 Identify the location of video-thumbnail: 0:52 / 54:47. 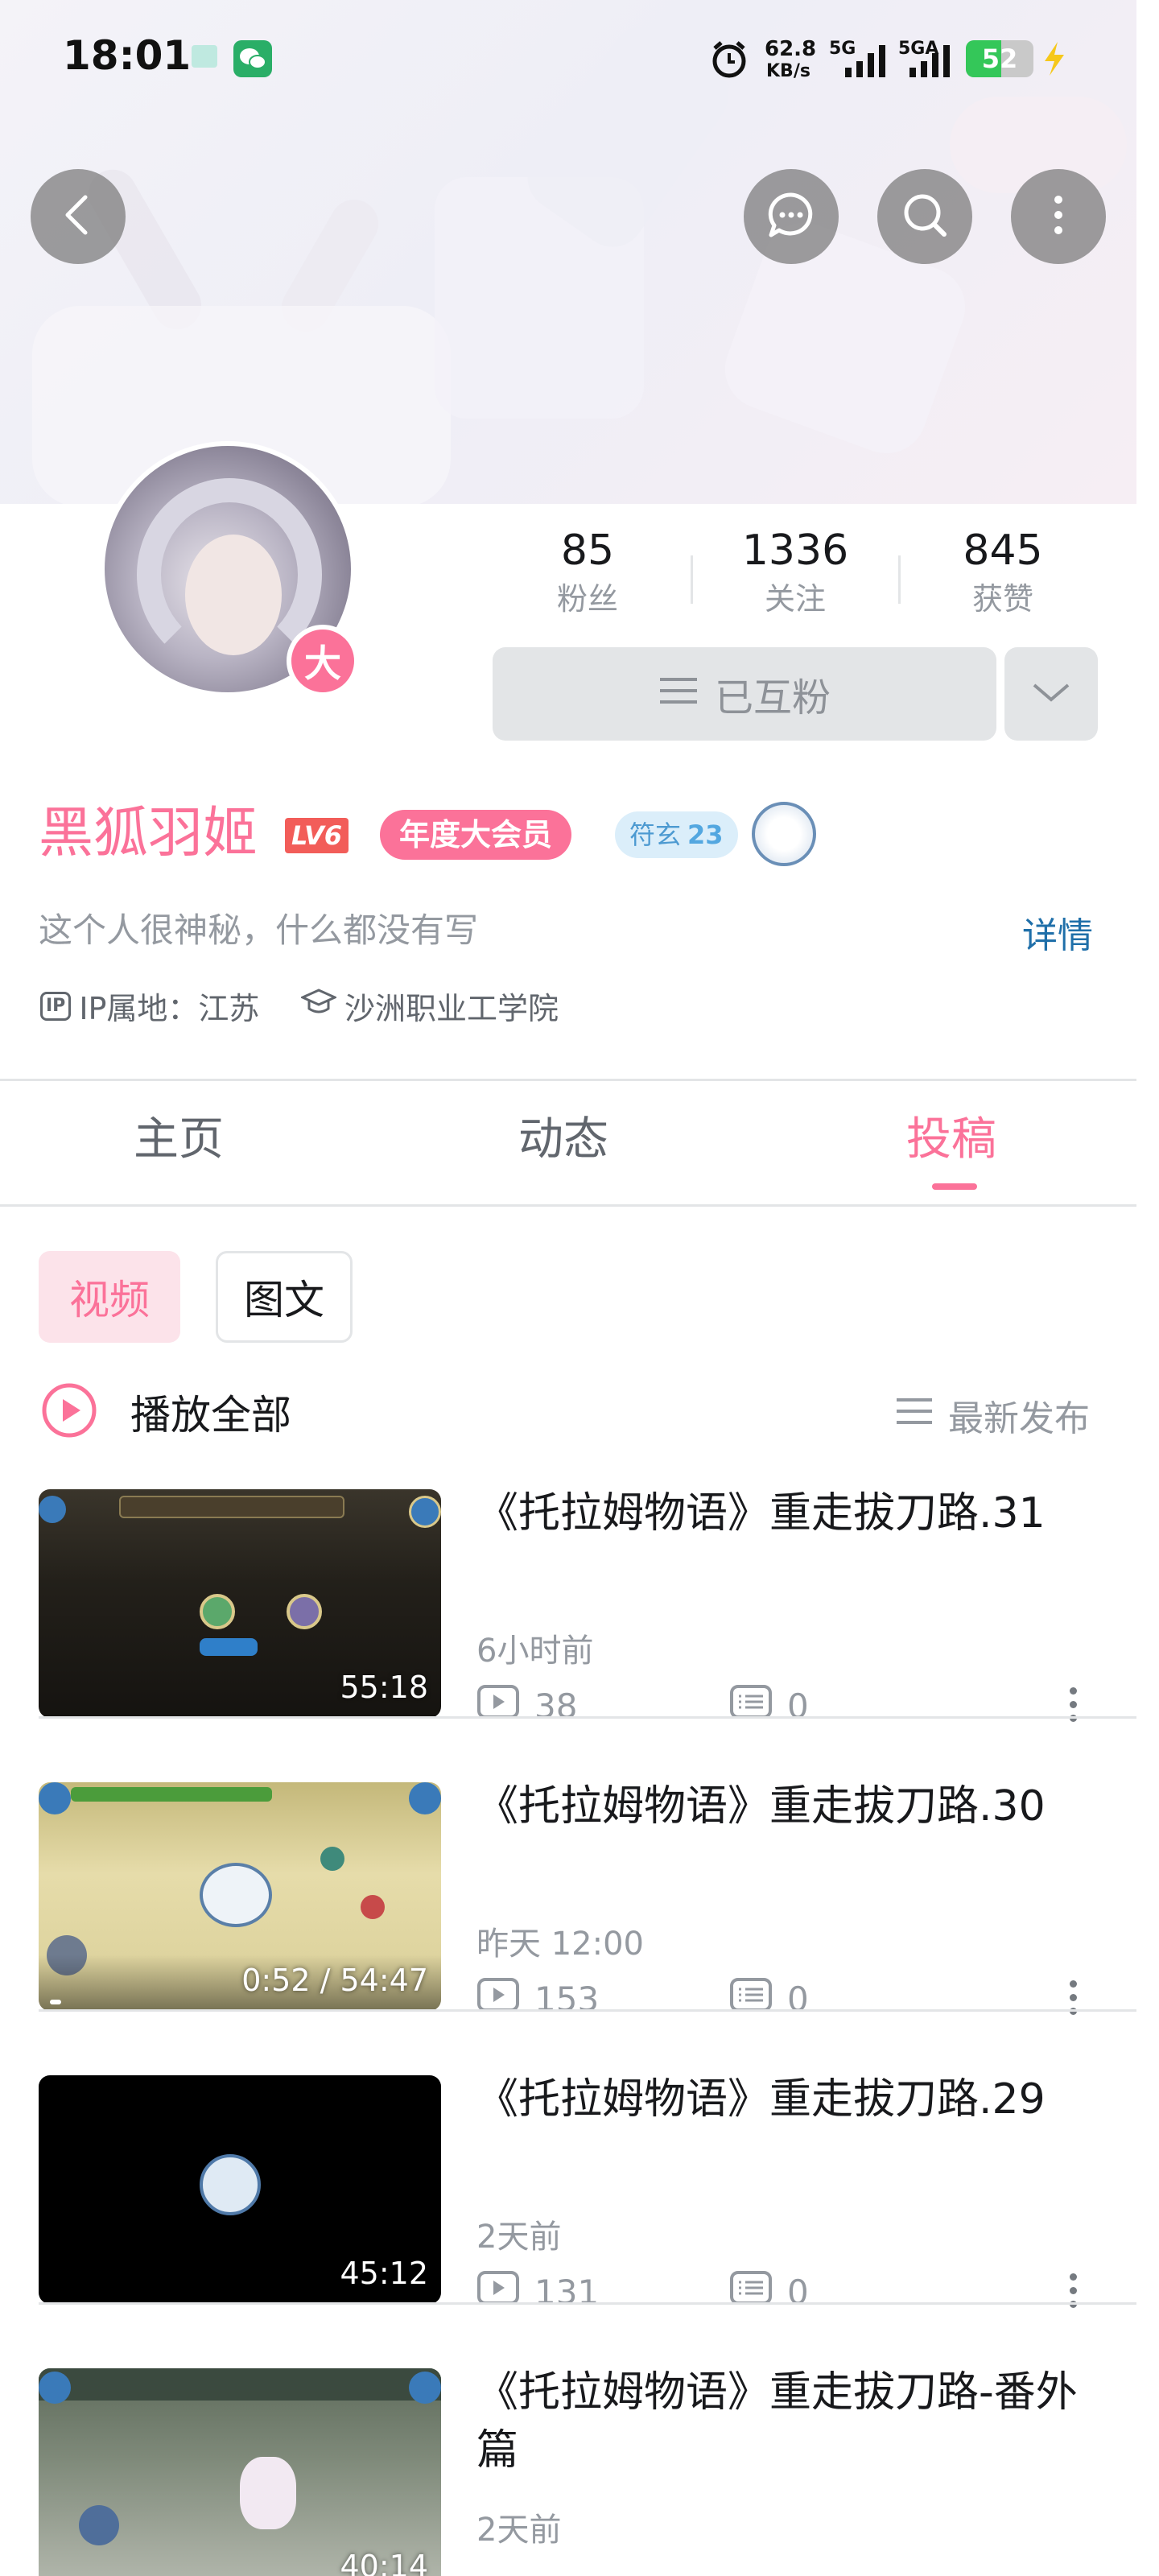
(240, 1896).